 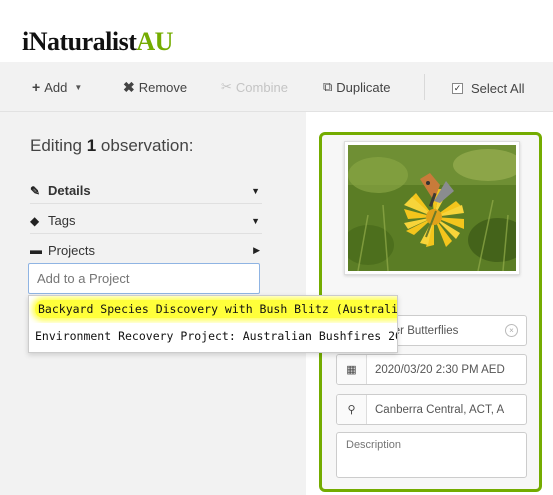 What do you see at coordinates (440, 409) in the screenshot?
I see `location-text: Canberra Central, ACT, A` at bounding box center [440, 409].